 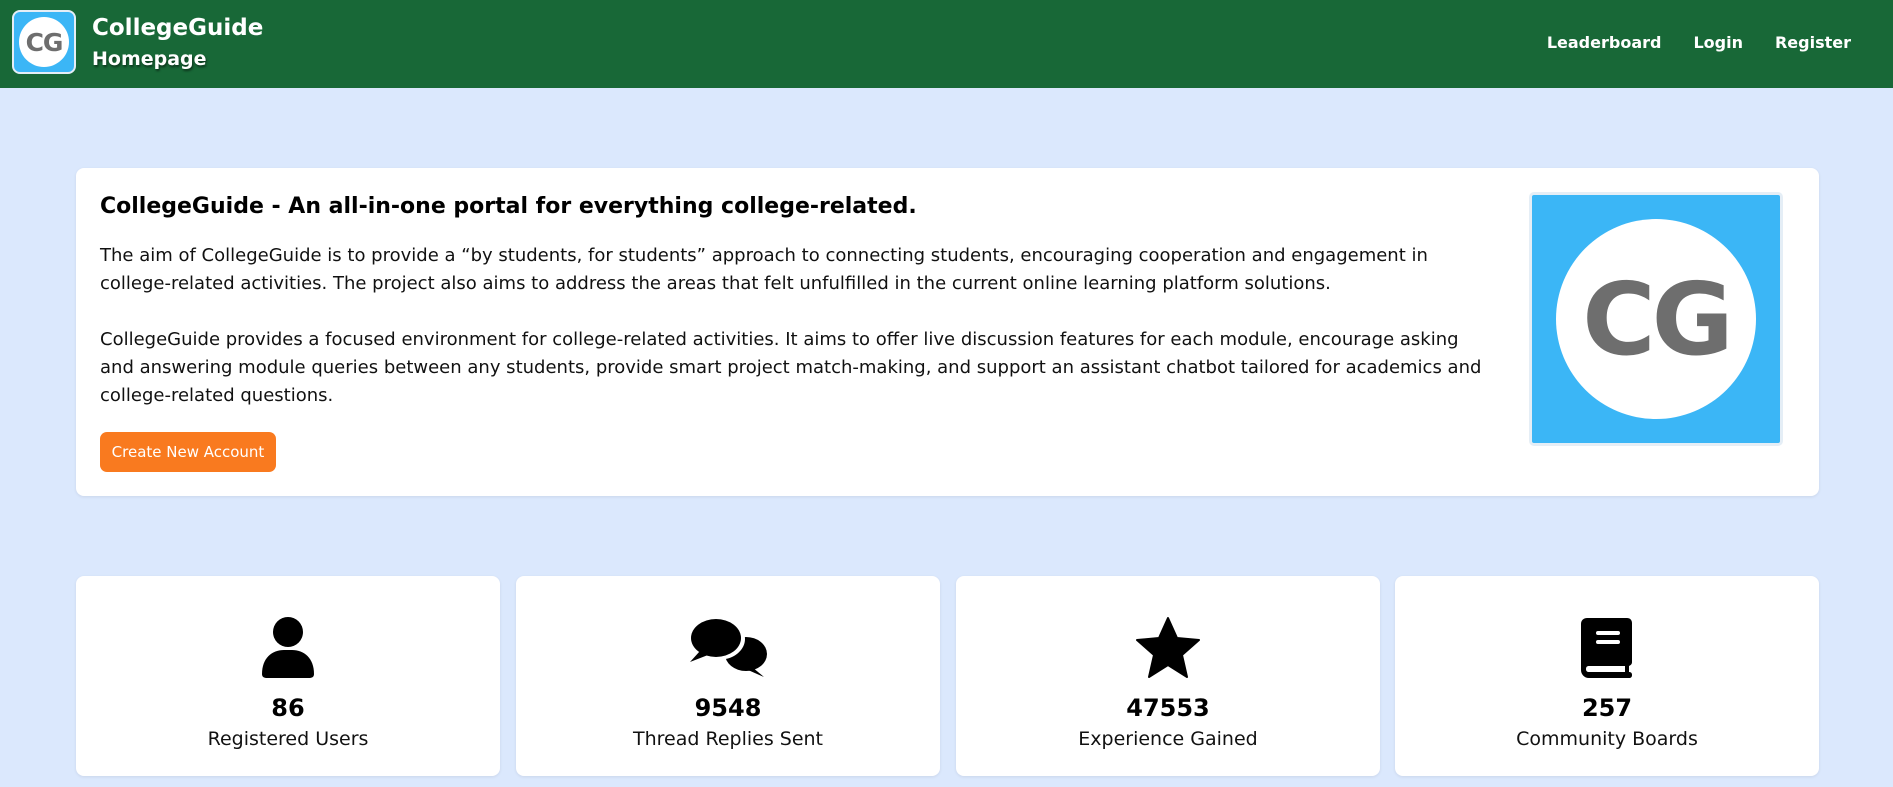 I want to click on stat-value: 86, so click(x=288, y=708).